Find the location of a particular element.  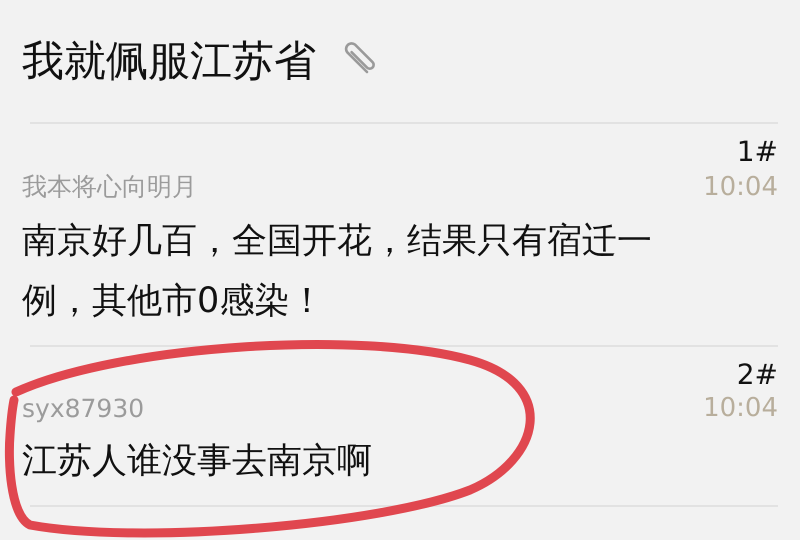

author-name: 我本将心向明月 is located at coordinates (109, 186).